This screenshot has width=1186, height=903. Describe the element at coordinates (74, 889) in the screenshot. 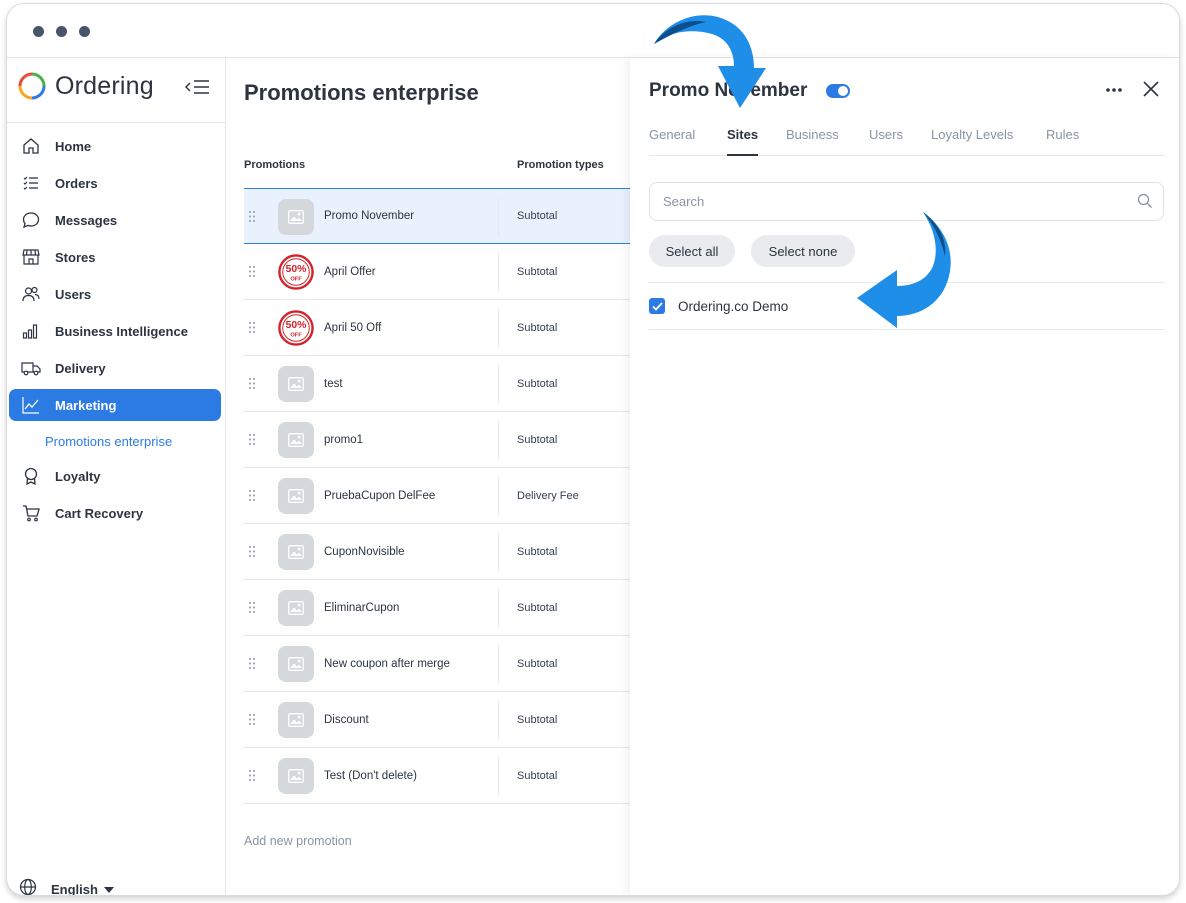

I see `language-label: English` at that location.